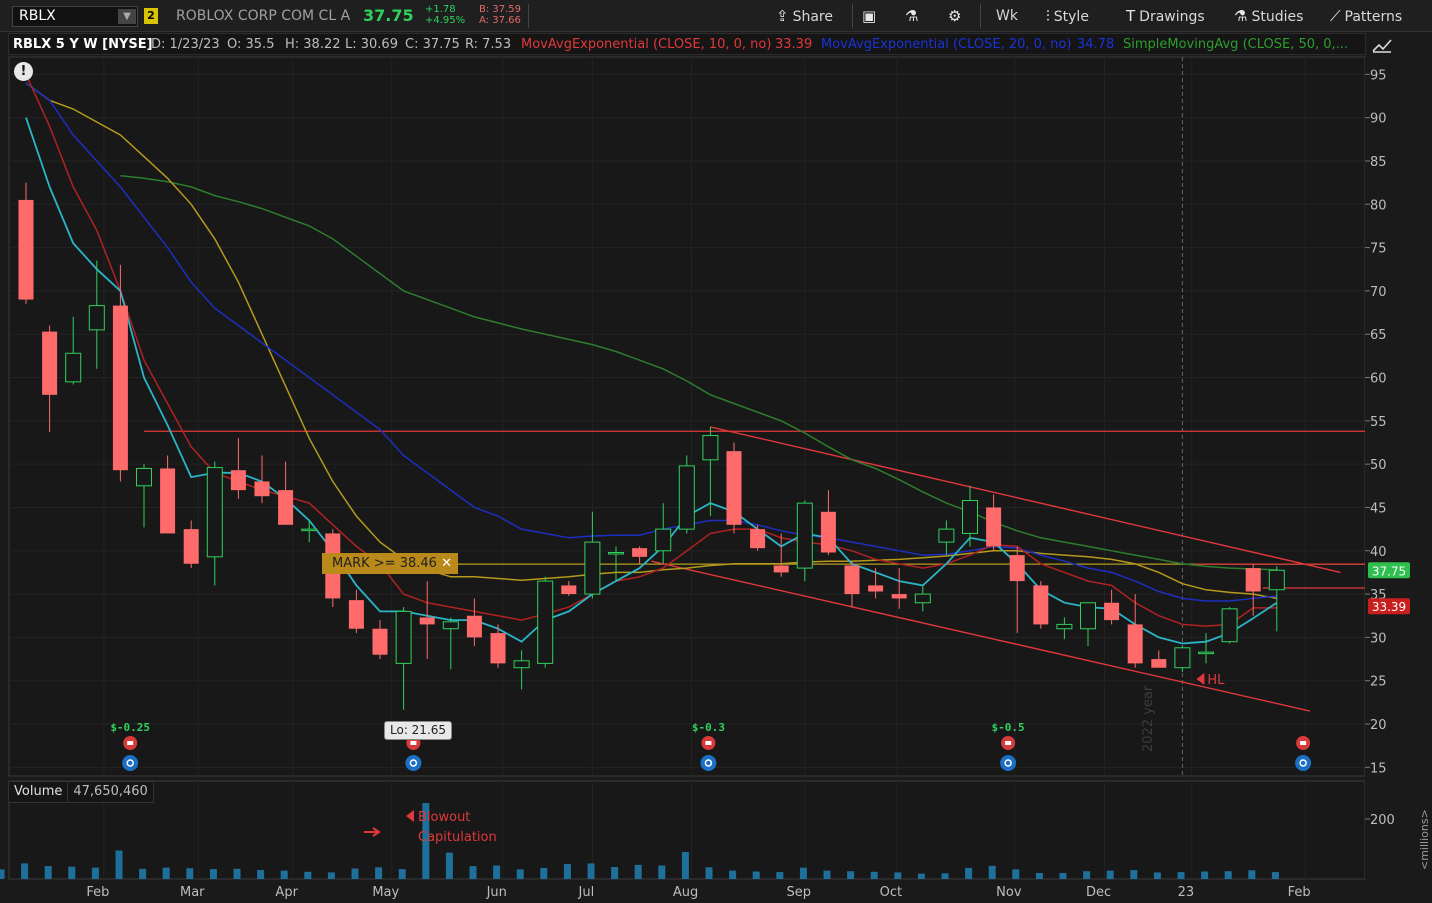 The image size is (1432, 903). I want to click on volume-header: Volume 47,650,460, so click(81, 792).